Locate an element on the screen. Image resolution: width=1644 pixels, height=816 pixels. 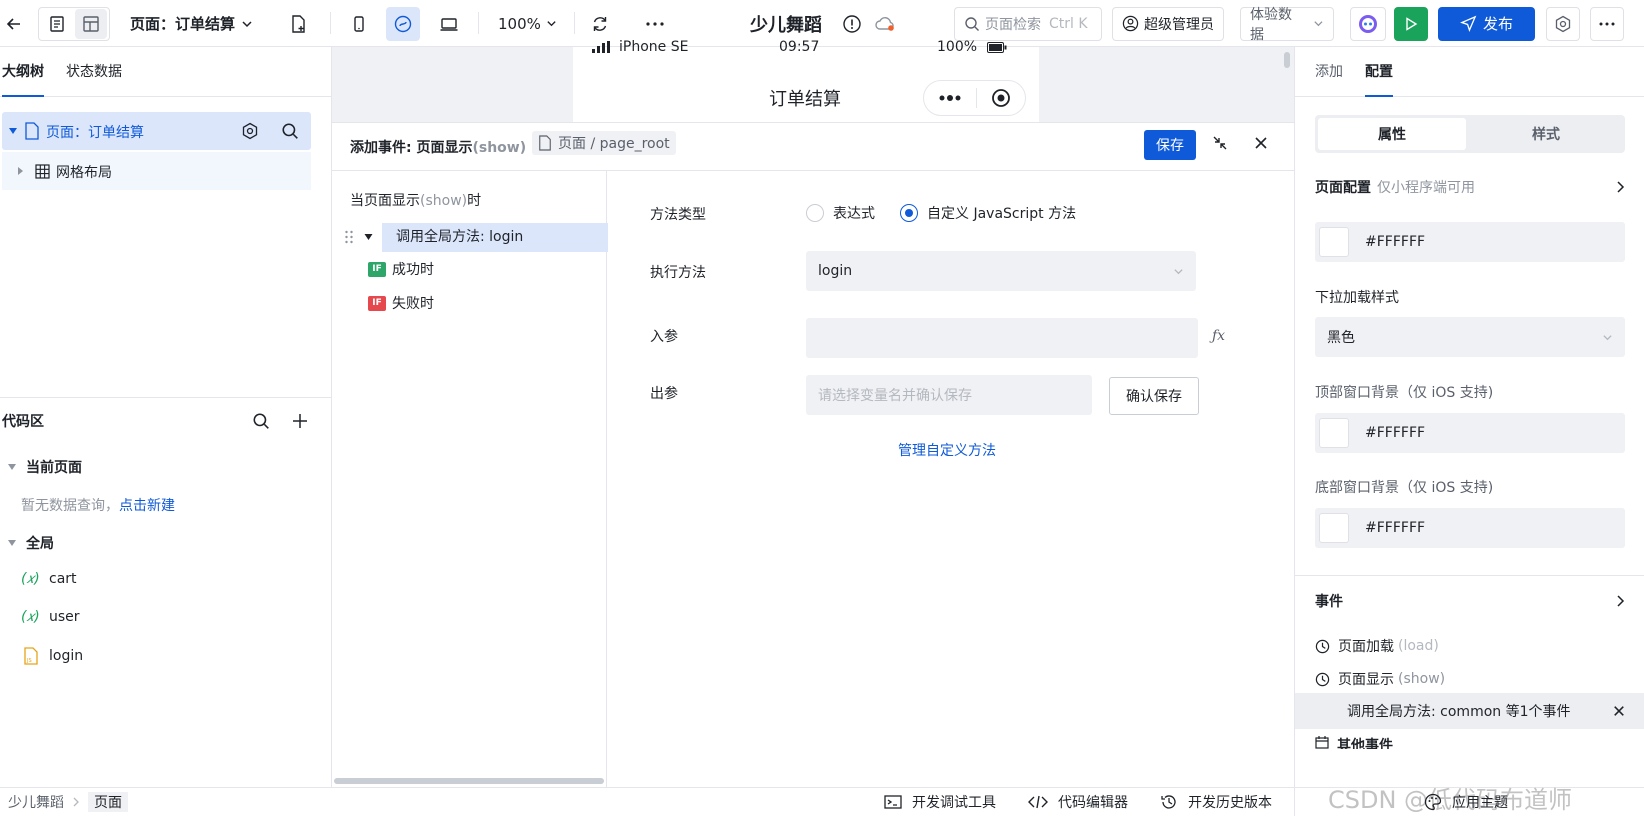
event-page-load: 页面加载 (load) is located at coordinates (1377, 646).